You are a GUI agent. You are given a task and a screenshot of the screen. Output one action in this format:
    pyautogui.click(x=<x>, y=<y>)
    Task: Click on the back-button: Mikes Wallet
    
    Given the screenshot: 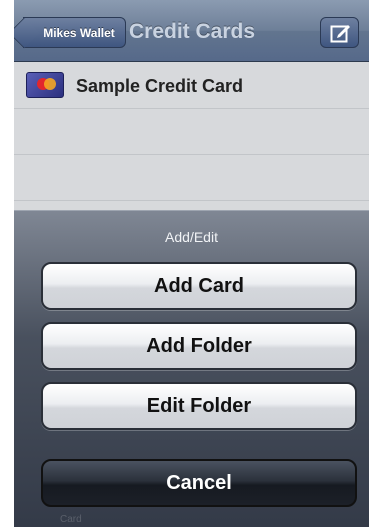 What is the action you would take?
    pyautogui.click(x=74, y=32)
    